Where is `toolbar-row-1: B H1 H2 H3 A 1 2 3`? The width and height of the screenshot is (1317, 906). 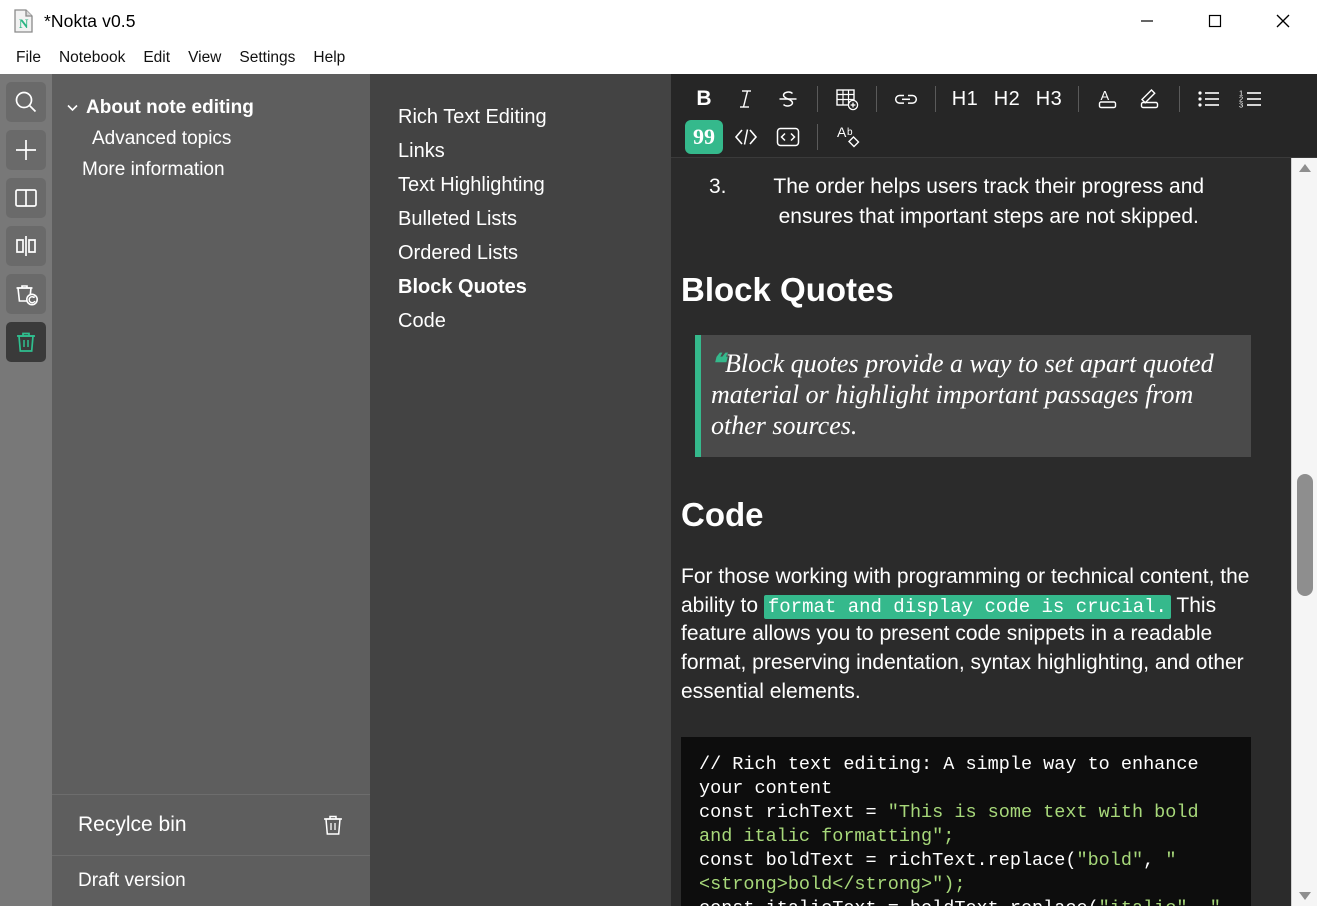 toolbar-row-1: B H1 H2 H3 A 1 2 3 is located at coordinates (994, 99).